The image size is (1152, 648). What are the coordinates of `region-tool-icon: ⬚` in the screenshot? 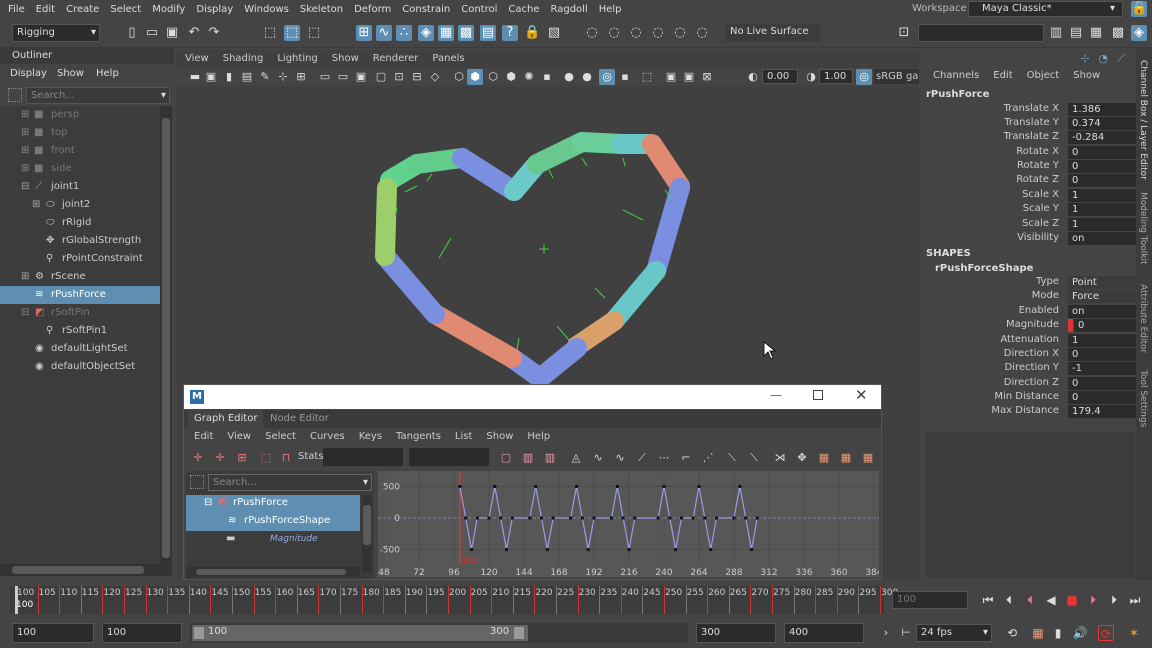 It's located at (266, 458).